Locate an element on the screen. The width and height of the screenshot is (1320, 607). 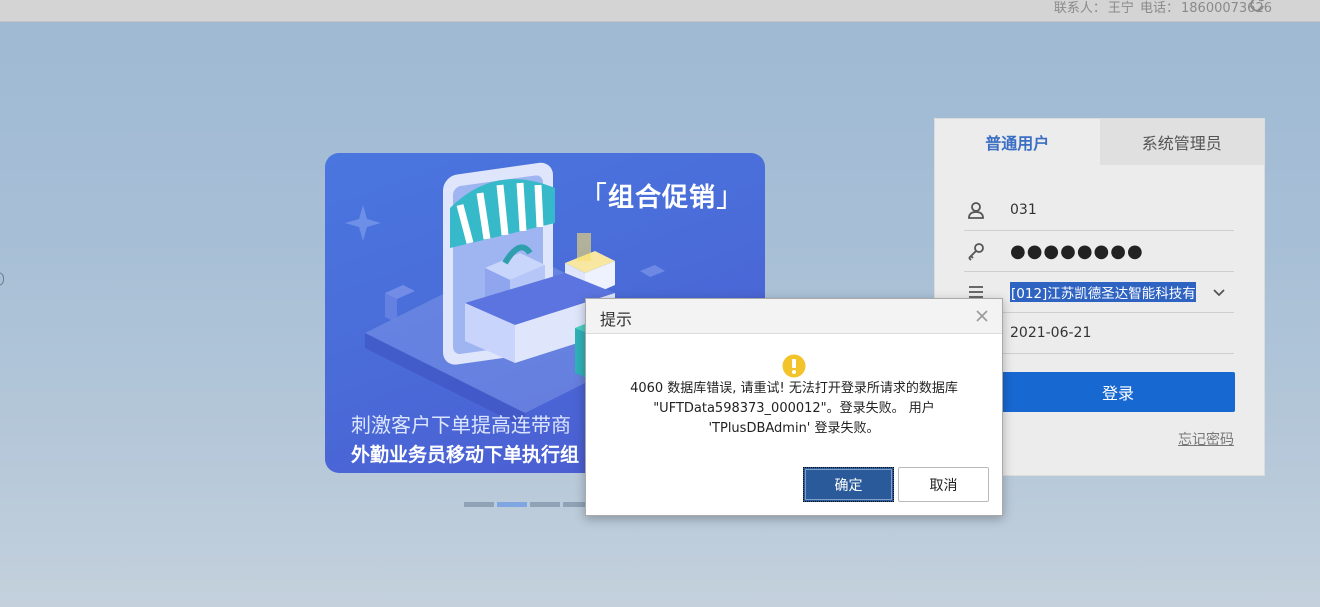
contact-name: 王宁 is located at coordinates (1120, 8).